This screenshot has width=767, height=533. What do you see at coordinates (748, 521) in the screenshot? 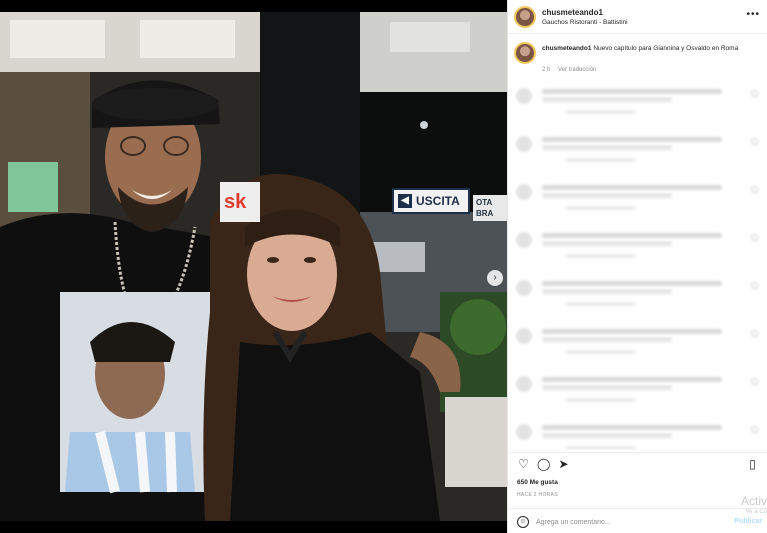
I see `publish-button: Publicar` at bounding box center [748, 521].